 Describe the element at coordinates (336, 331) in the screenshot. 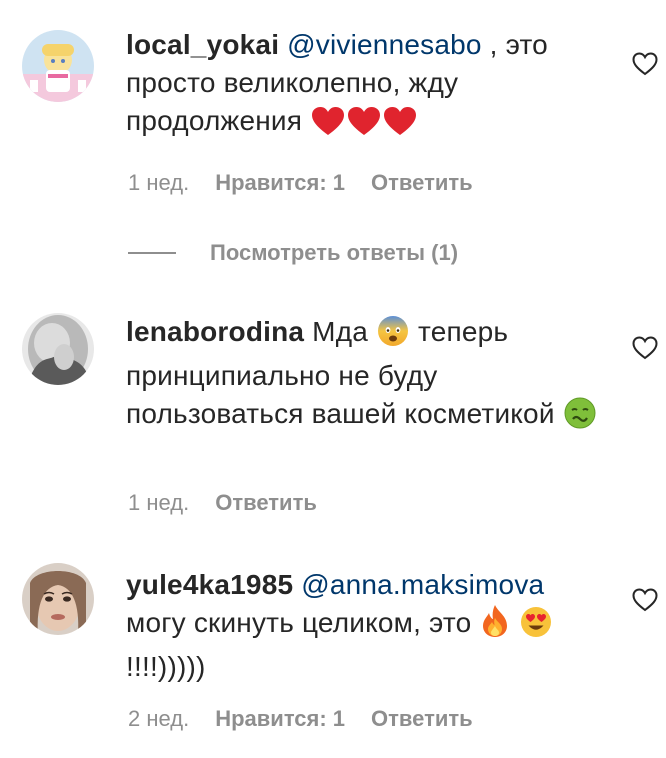

I see `comment-body: Мда` at that location.